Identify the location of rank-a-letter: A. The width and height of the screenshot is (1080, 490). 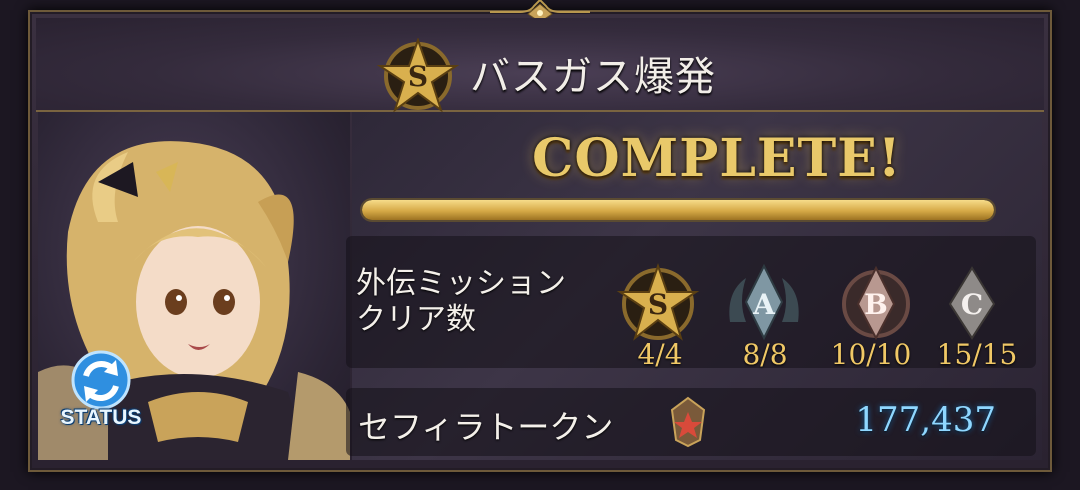
(764, 304).